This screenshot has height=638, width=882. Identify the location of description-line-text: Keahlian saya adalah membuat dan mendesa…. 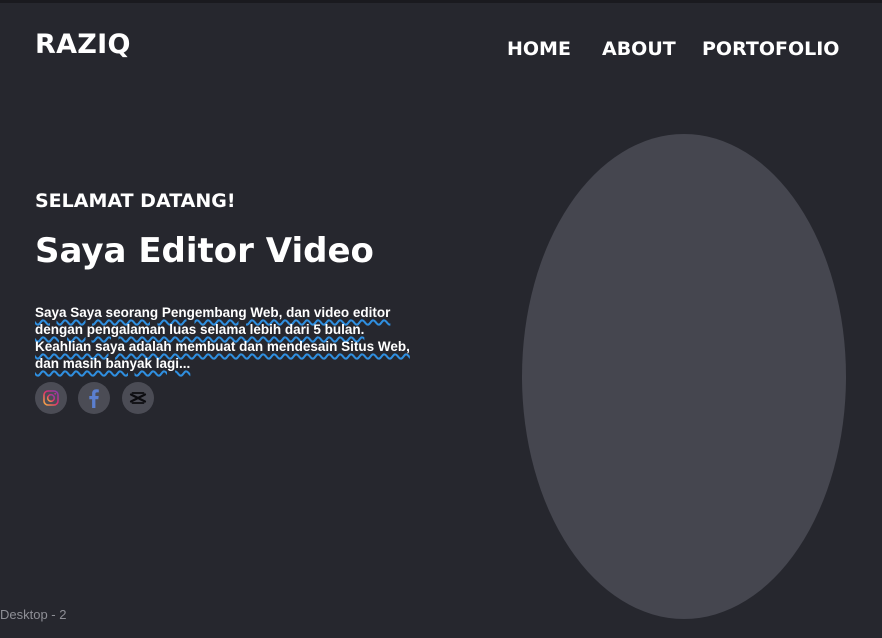
(222, 346).